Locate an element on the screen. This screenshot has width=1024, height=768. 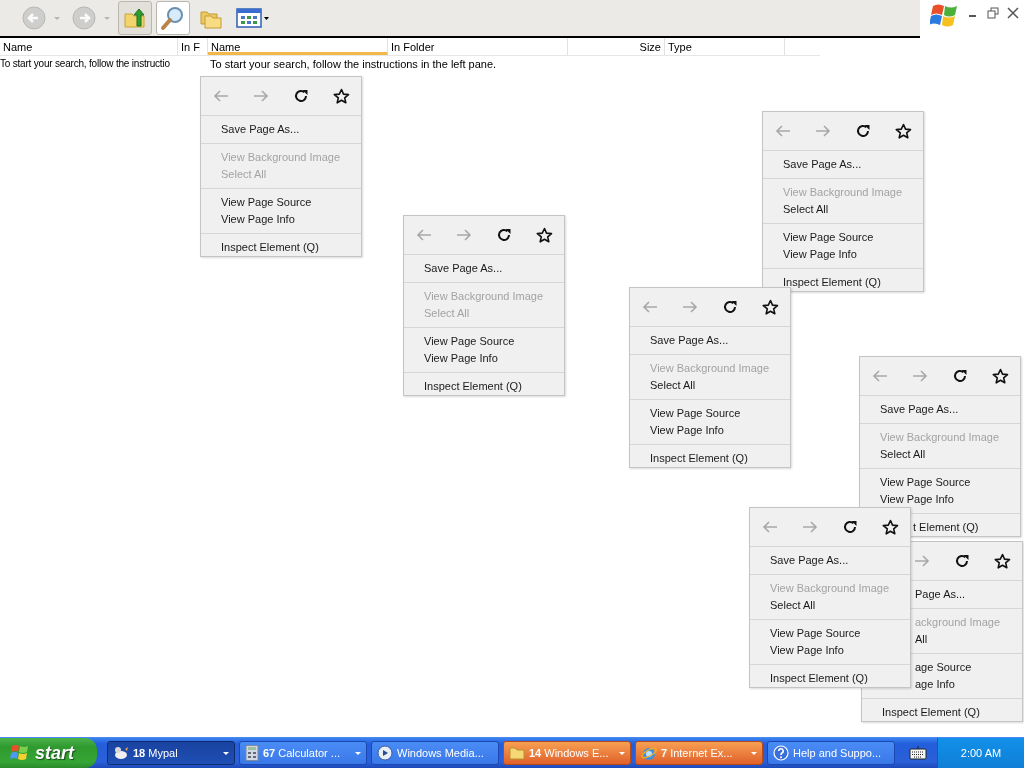
media-player-icon is located at coordinates (385, 753).